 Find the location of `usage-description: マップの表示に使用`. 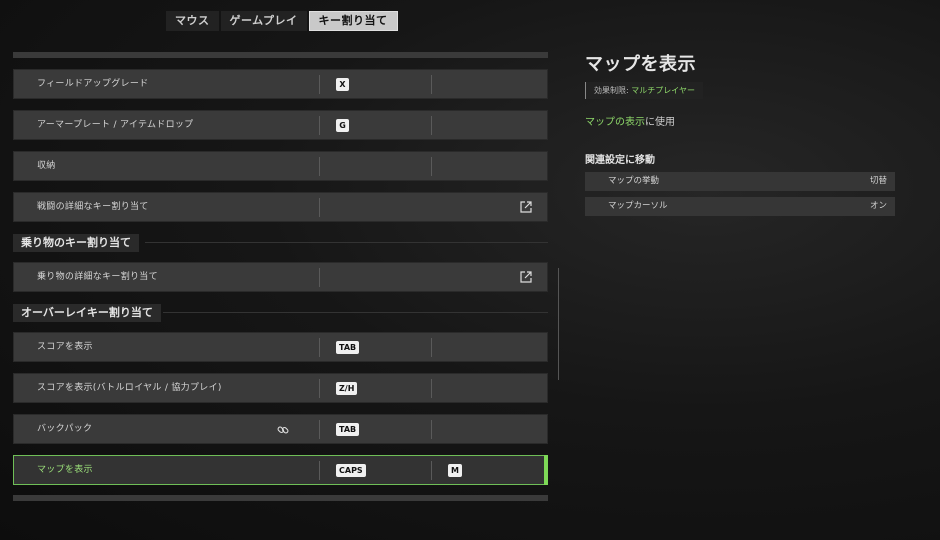

usage-description: マップの表示に使用 is located at coordinates (740, 120).